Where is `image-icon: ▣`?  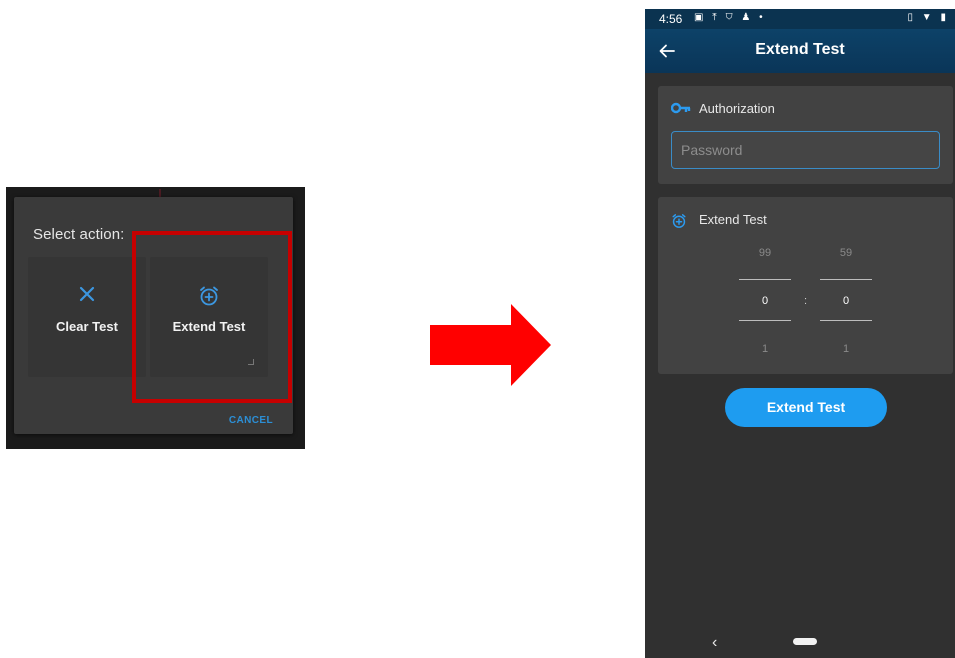 image-icon: ▣ is located at coordinates (700, 17).